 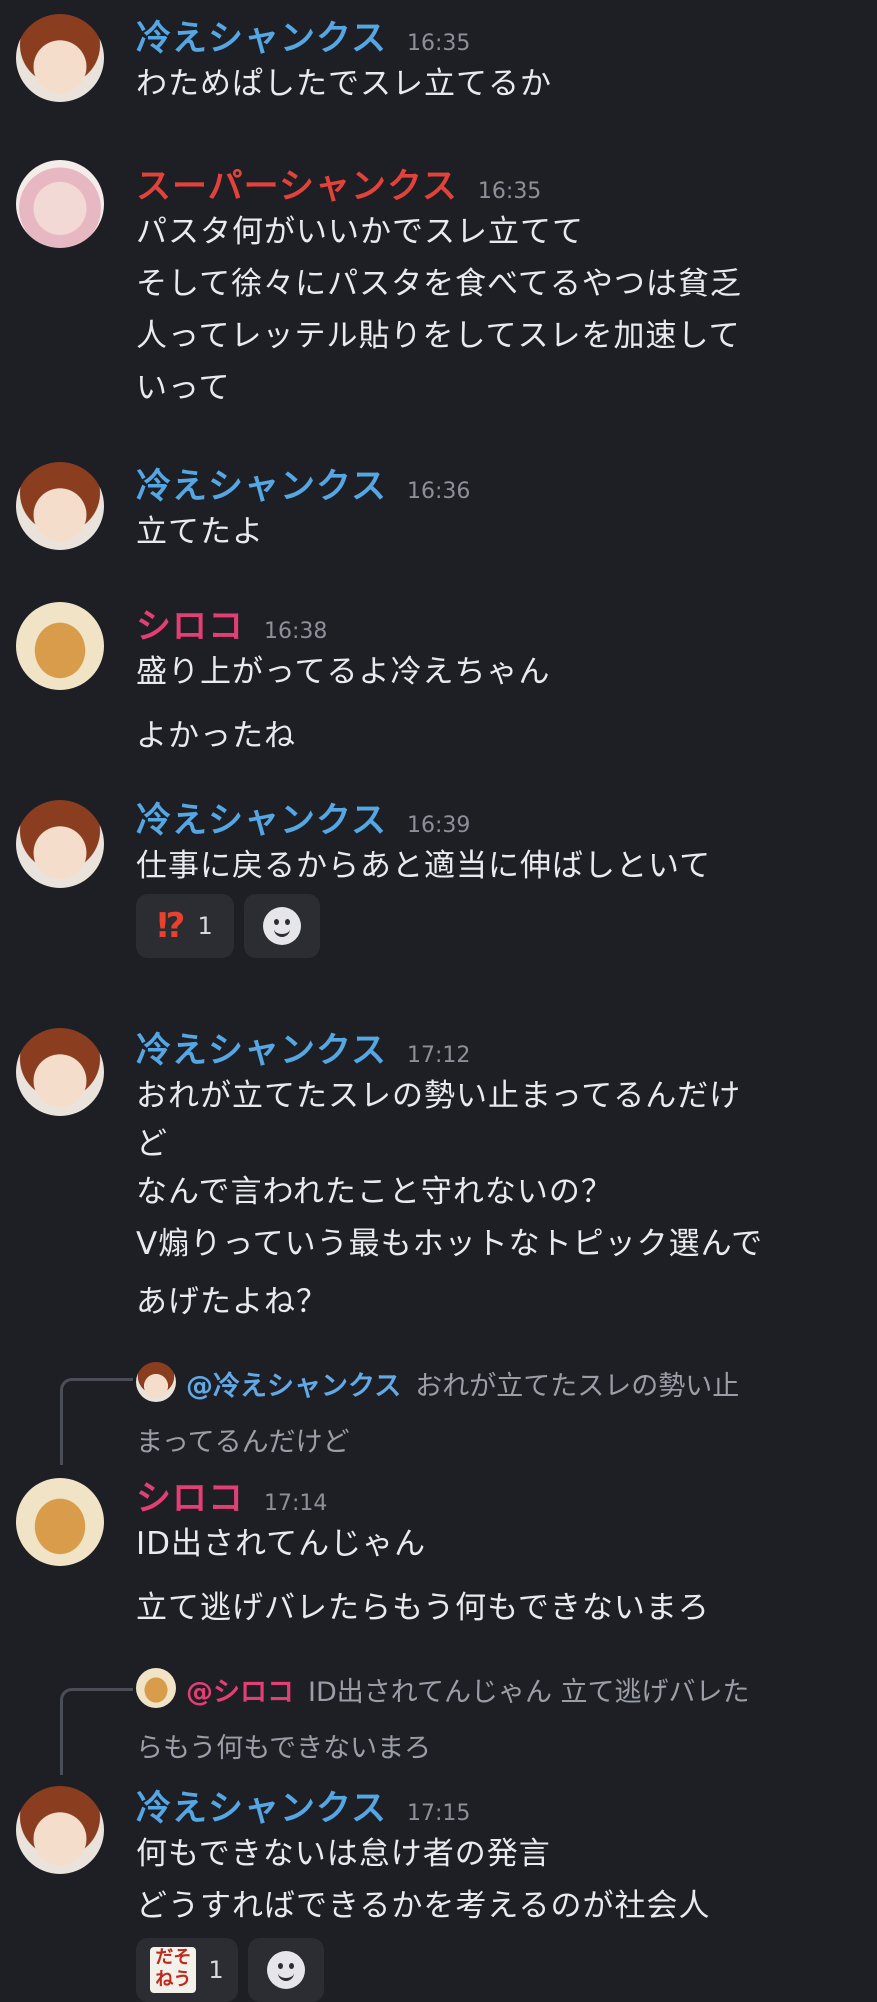 I want to click on message-text: 何もできないは怠け者の発言, so click(x=343, y=1854).